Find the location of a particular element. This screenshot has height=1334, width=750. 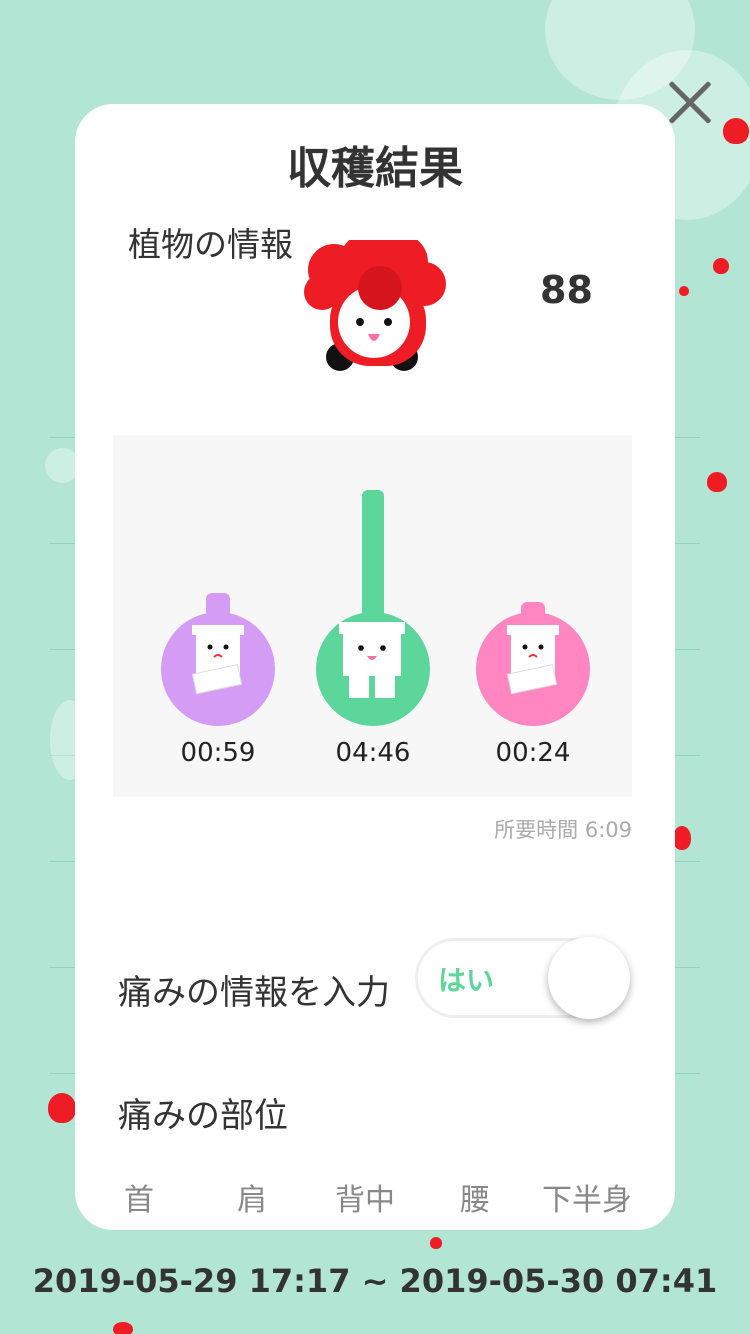

pain-area-neck: 首 is located at coordinates (139, 1197).